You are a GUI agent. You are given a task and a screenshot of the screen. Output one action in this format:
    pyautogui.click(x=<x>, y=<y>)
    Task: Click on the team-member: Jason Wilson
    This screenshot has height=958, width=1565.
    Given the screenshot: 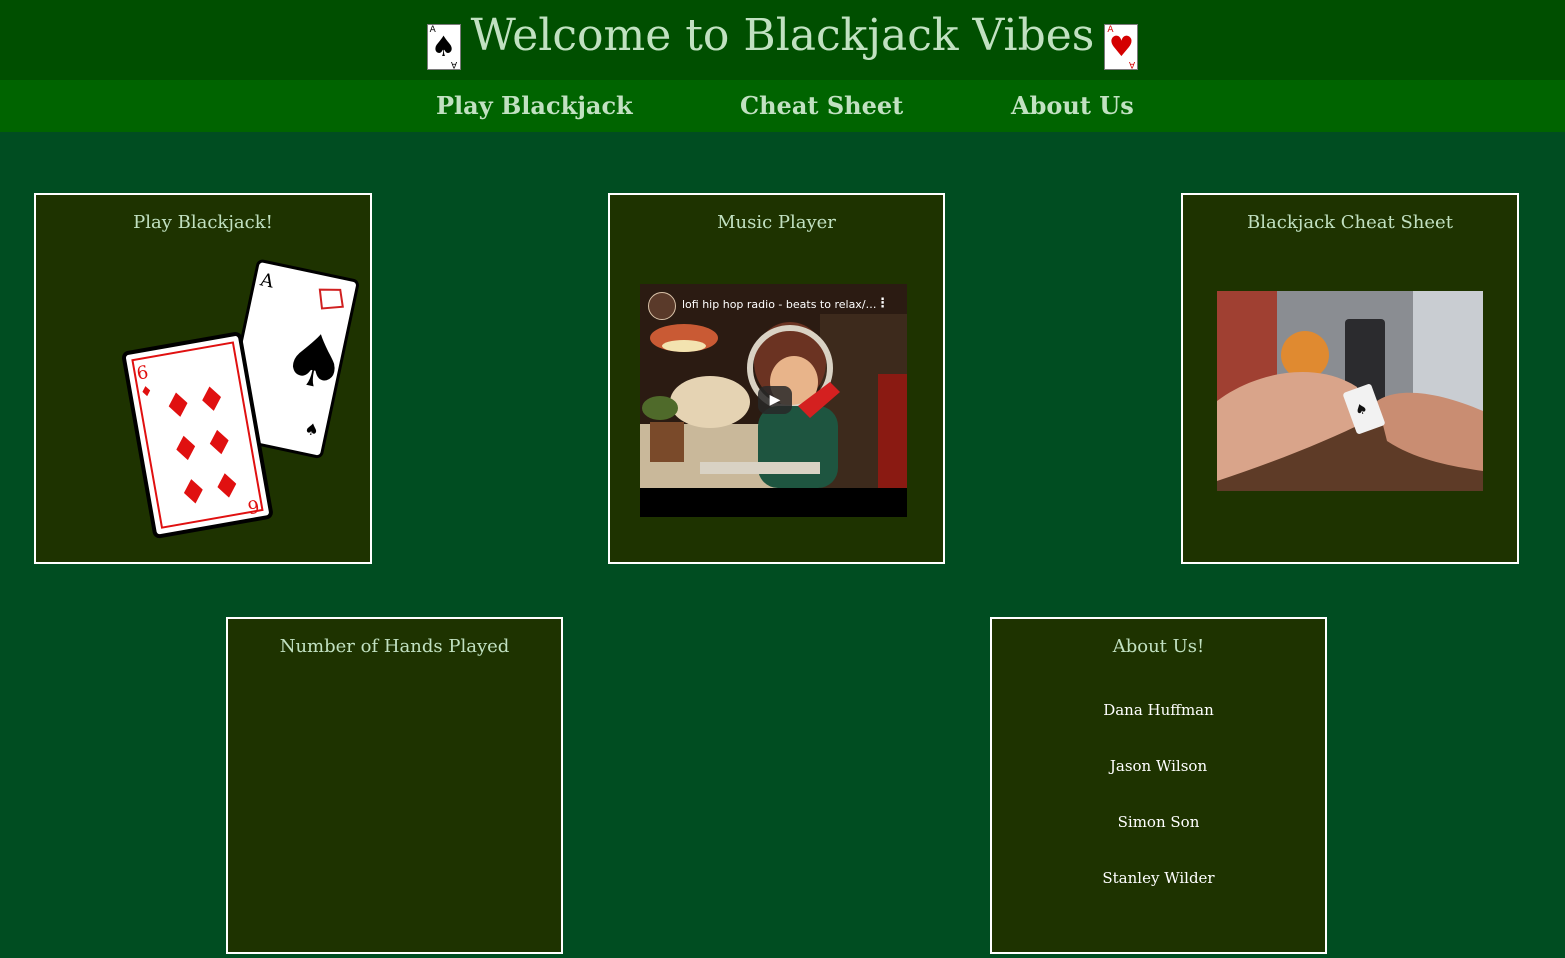 What is the action you would take?
    pyautogui.click(x=1158, y=766)
    